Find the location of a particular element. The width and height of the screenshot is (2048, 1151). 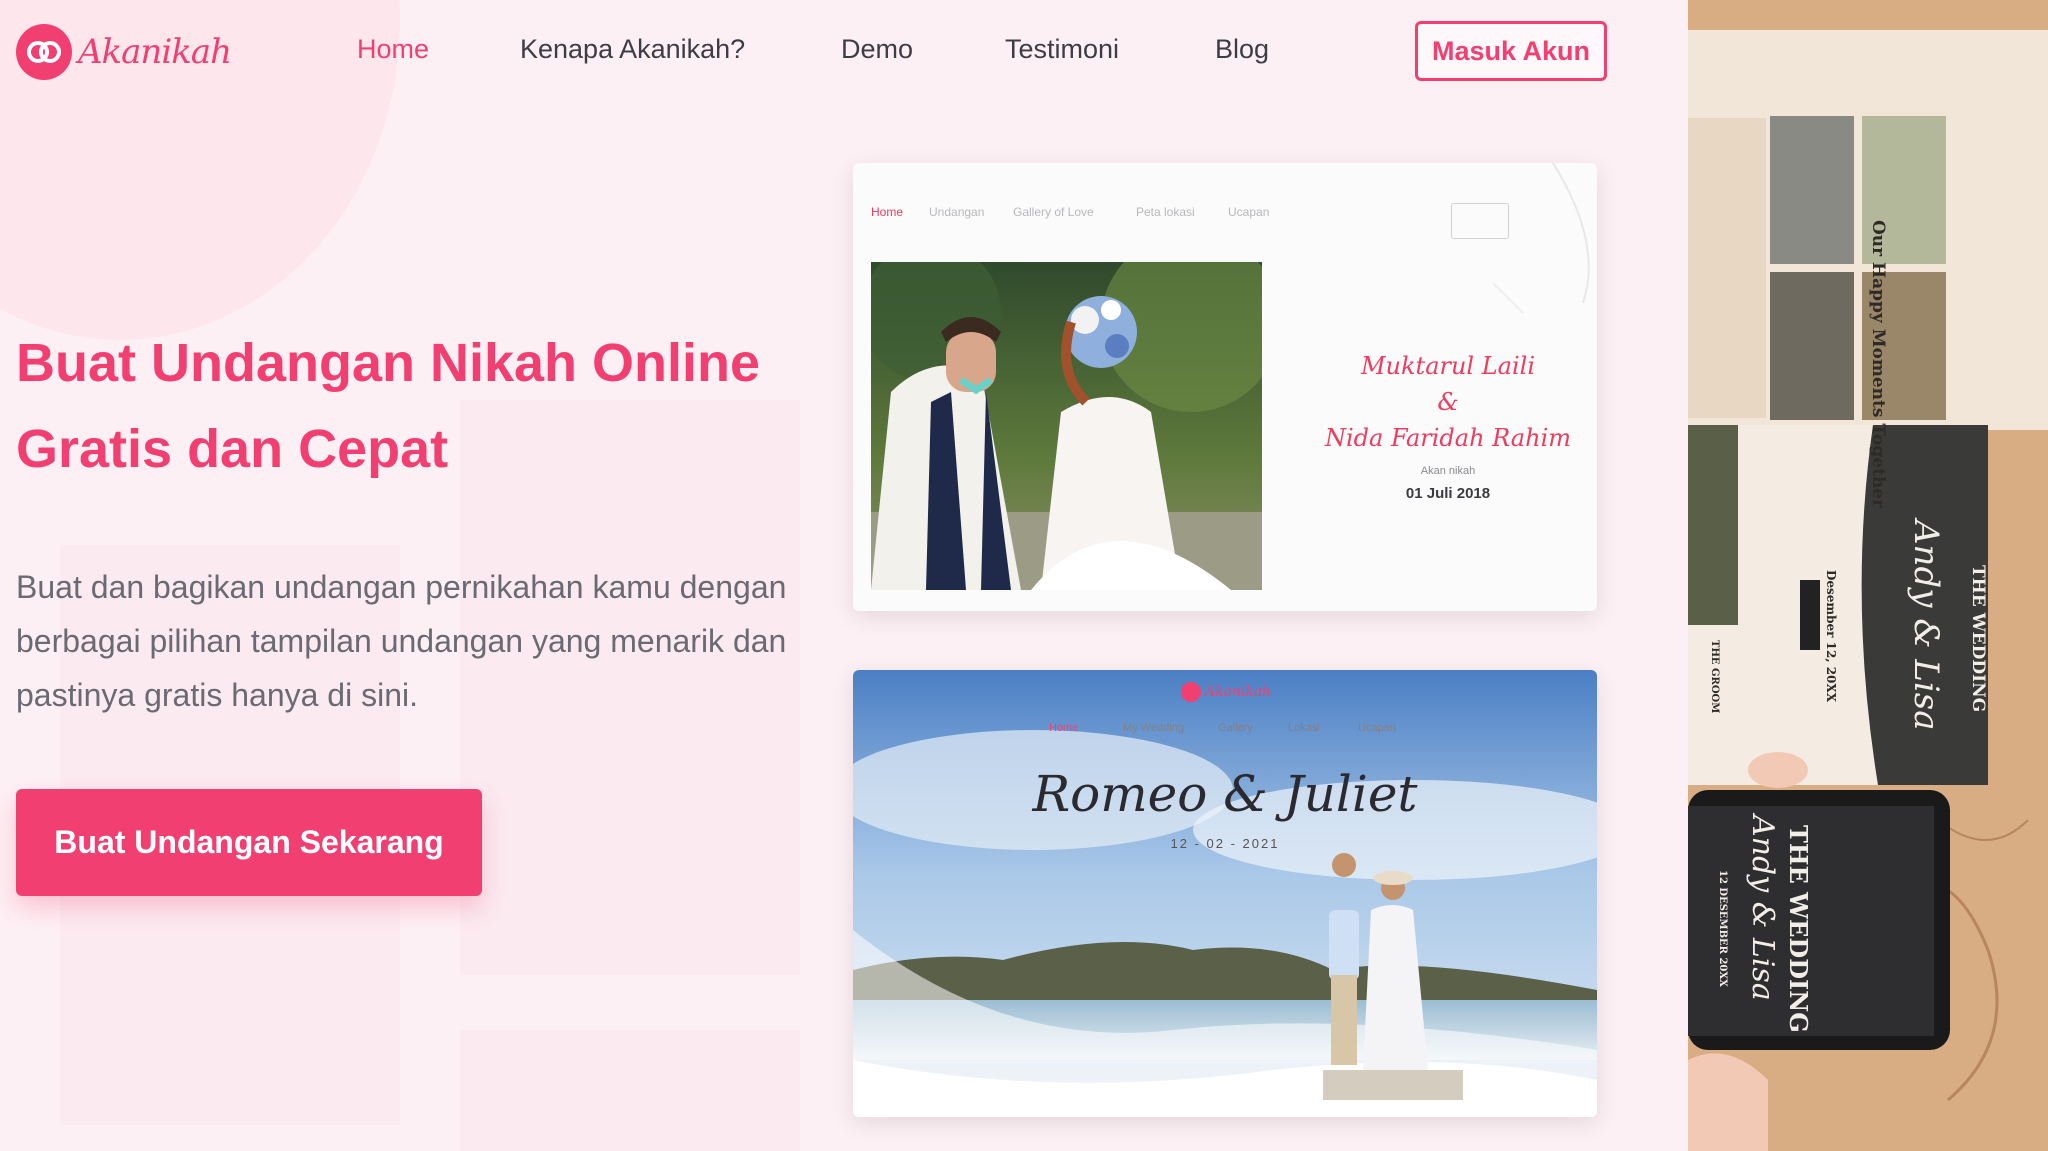

couple-photo is located at coordinates (1066, 426).